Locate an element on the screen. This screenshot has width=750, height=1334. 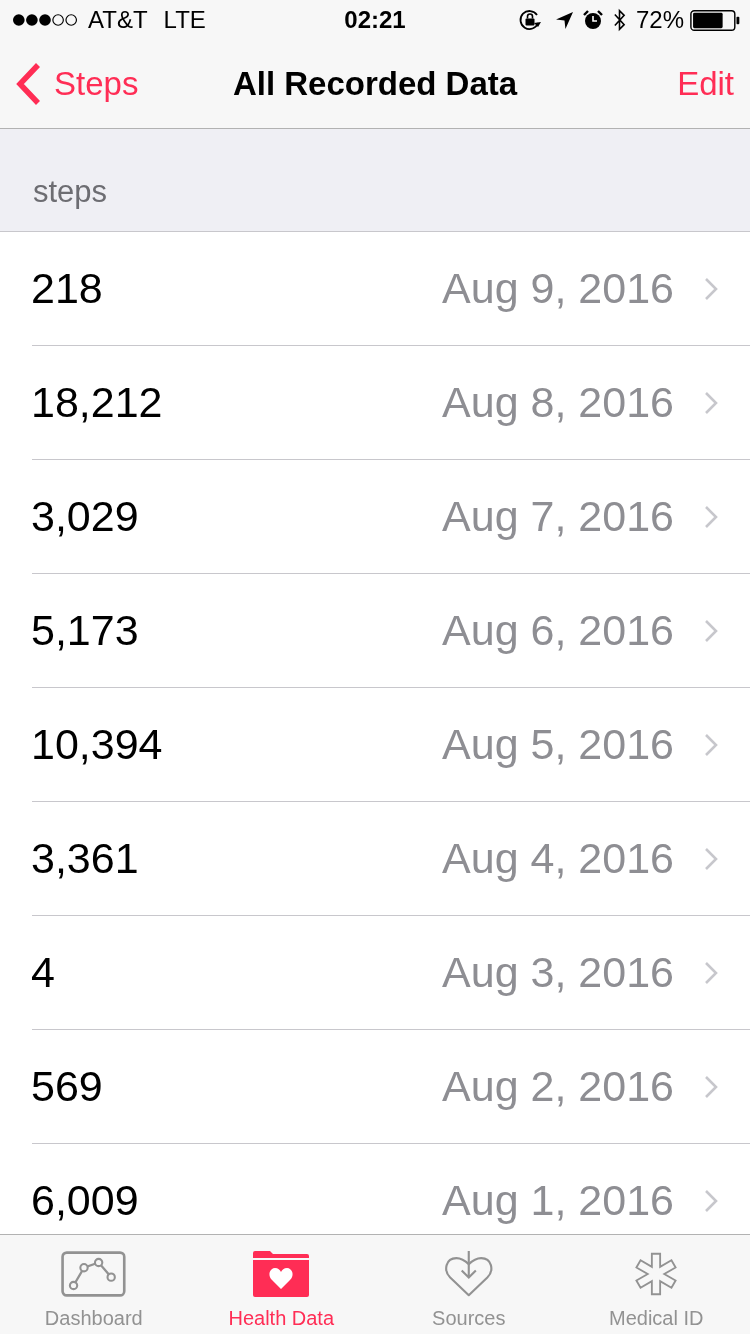
record-date: Aug 6, 2016 is located at coordinates (558, 630).